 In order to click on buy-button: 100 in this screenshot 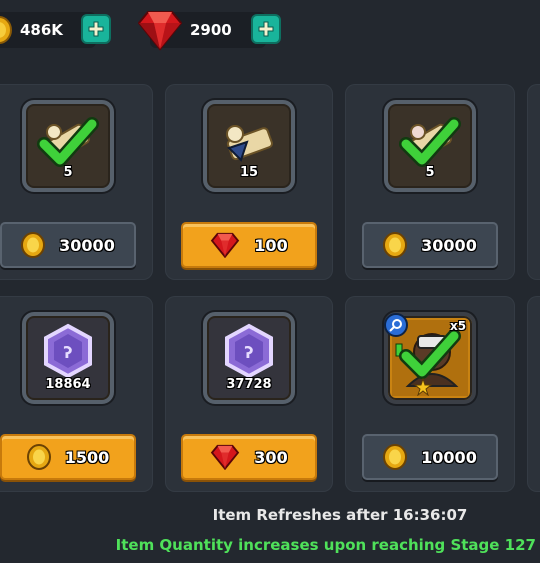, I will do `click(249, 245)`.